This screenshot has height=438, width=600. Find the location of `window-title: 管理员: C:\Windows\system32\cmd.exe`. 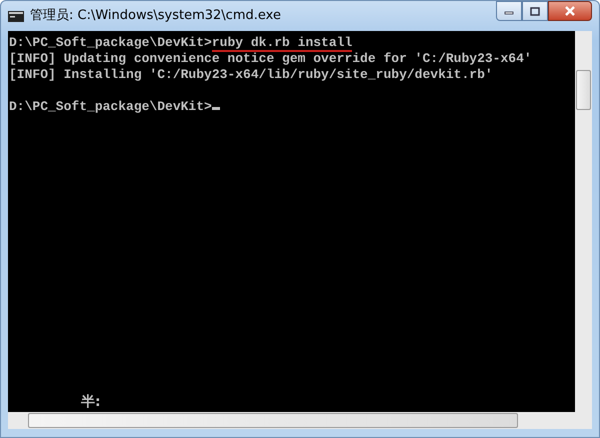

window-title: 管理员: C:\Windows\system32\cmd.exe is located at coordinates (155, 16).